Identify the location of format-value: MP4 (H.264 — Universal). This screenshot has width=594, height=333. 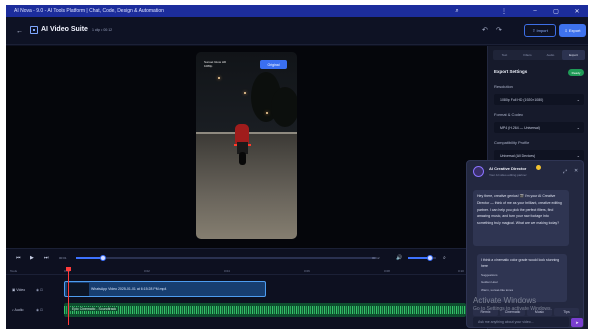
(520, 127).